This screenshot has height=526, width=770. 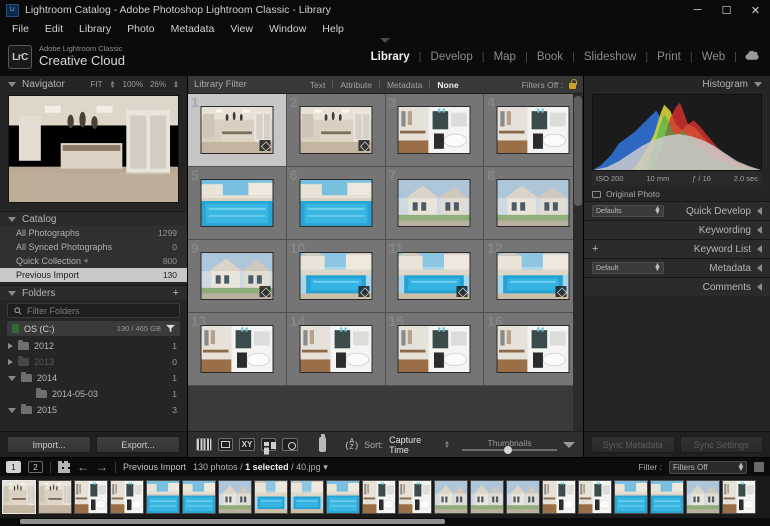 I want to click on spray-can-icon, so click(x=322, y=443).